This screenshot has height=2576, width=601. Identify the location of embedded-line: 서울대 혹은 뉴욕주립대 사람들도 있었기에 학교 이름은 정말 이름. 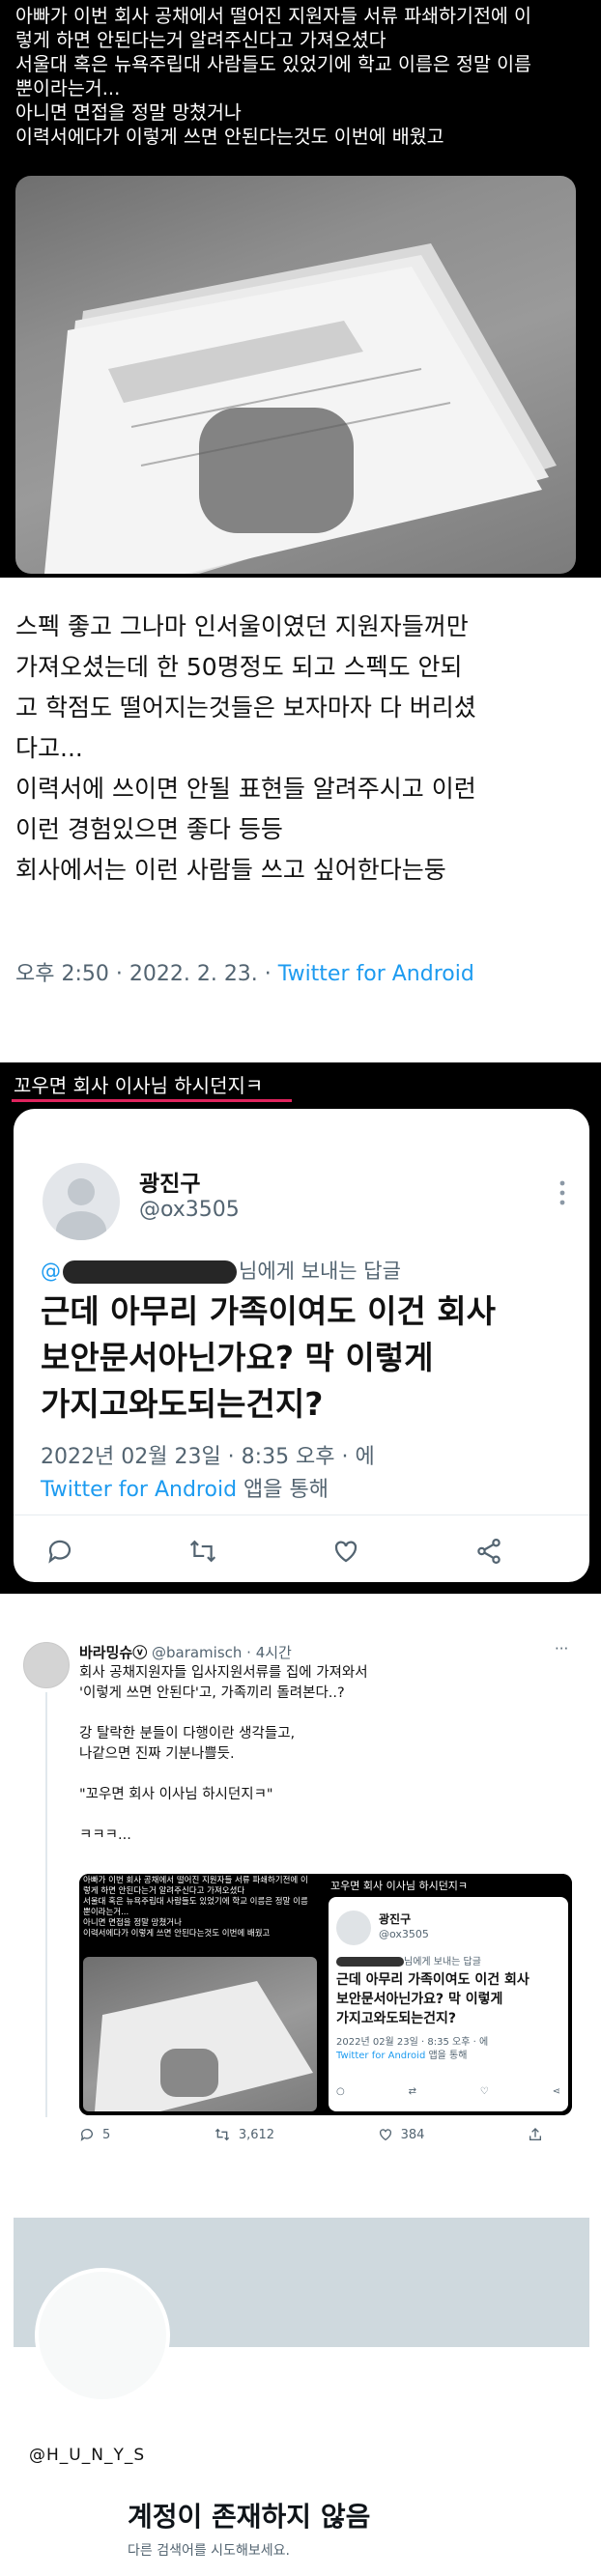
(195, 1902).